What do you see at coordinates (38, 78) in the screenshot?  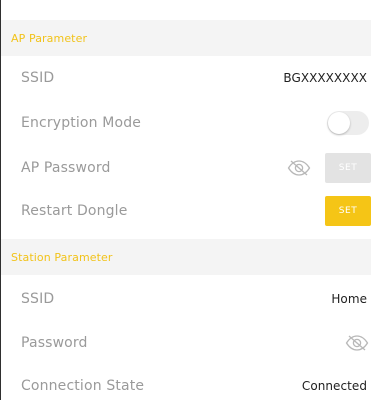 I see `ap-ssid-label: SSID` at bounding box center [38, 78].